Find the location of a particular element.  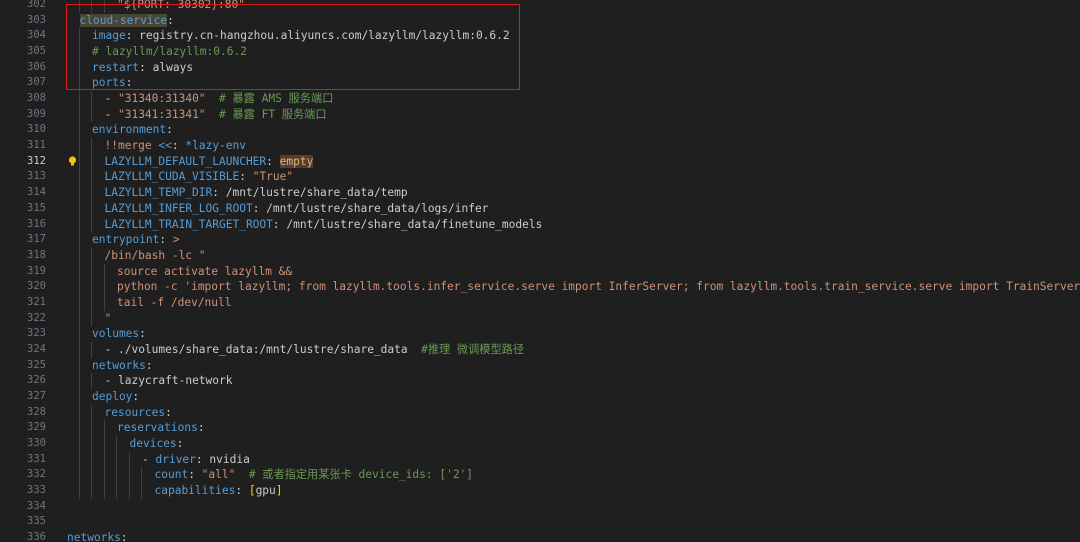

code-line: 319 source activate lazyllm && is located at coordinates (540, 272).